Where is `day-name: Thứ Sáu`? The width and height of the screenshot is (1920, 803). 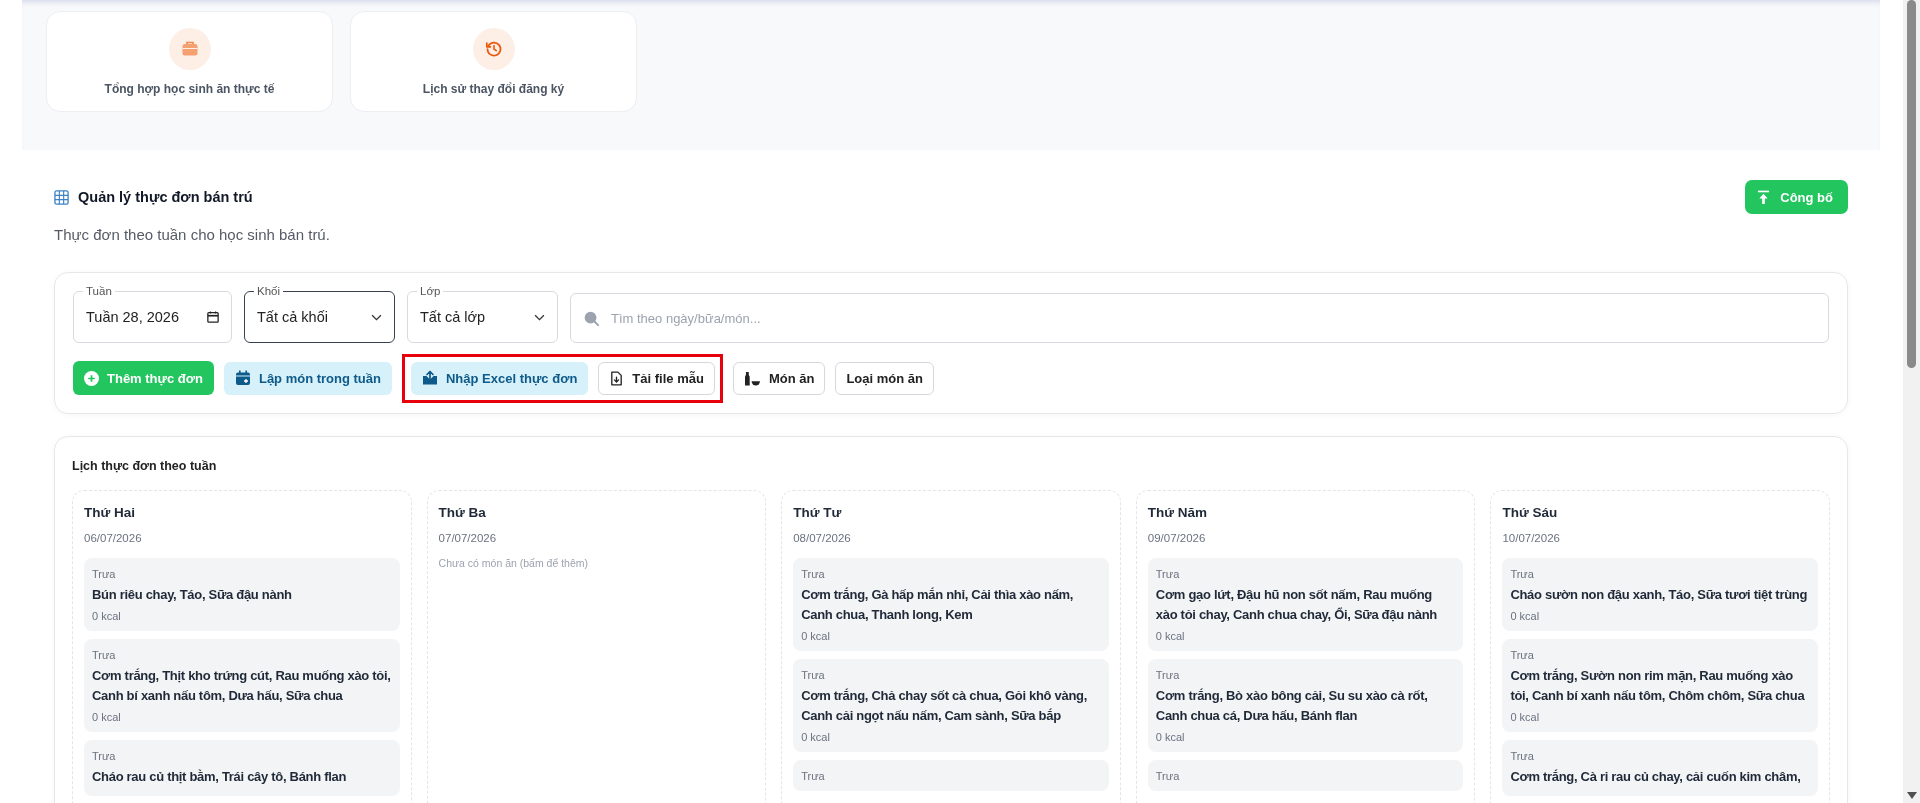
day-name: Thứ Sáu is located at coordinates (1530, 512).